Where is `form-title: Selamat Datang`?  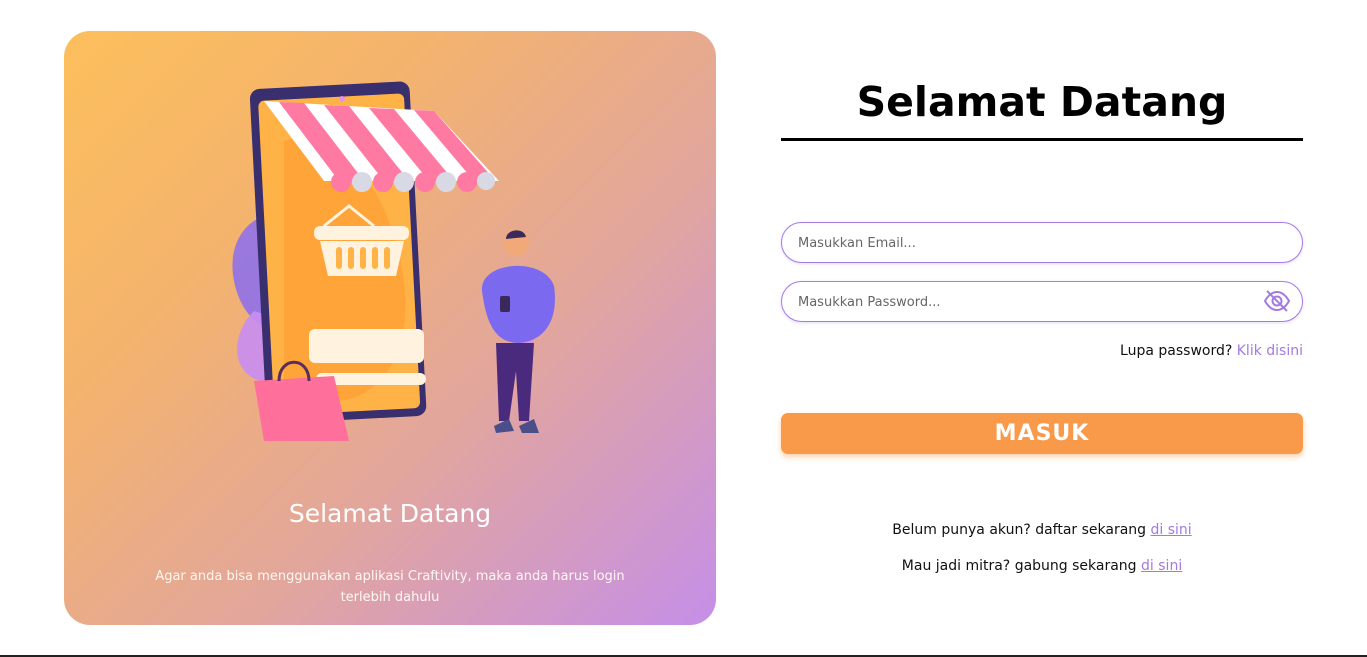
form-title: Selamat Datang is located at coordinates (1042, 102).